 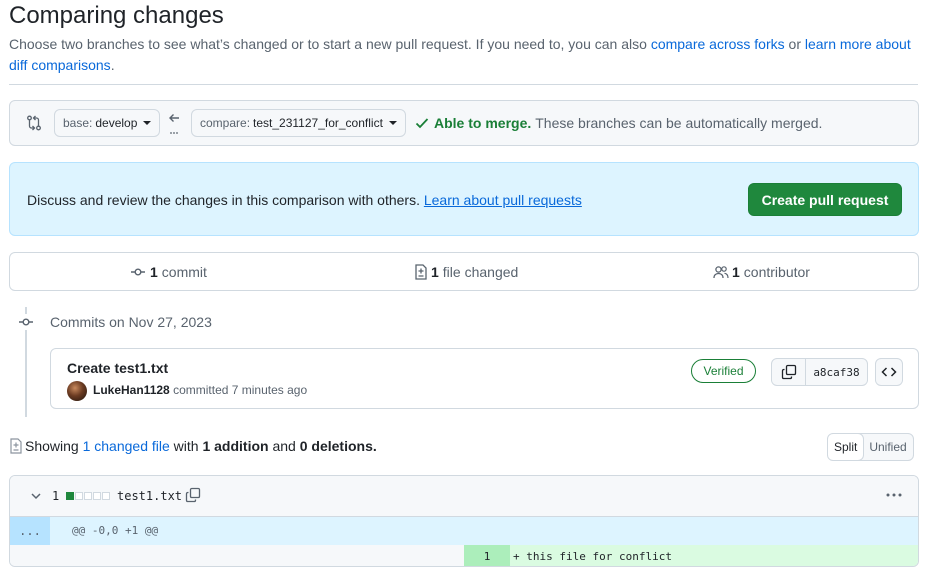 I want to click on toc-showing: Showing, so click(x=52, y=446).